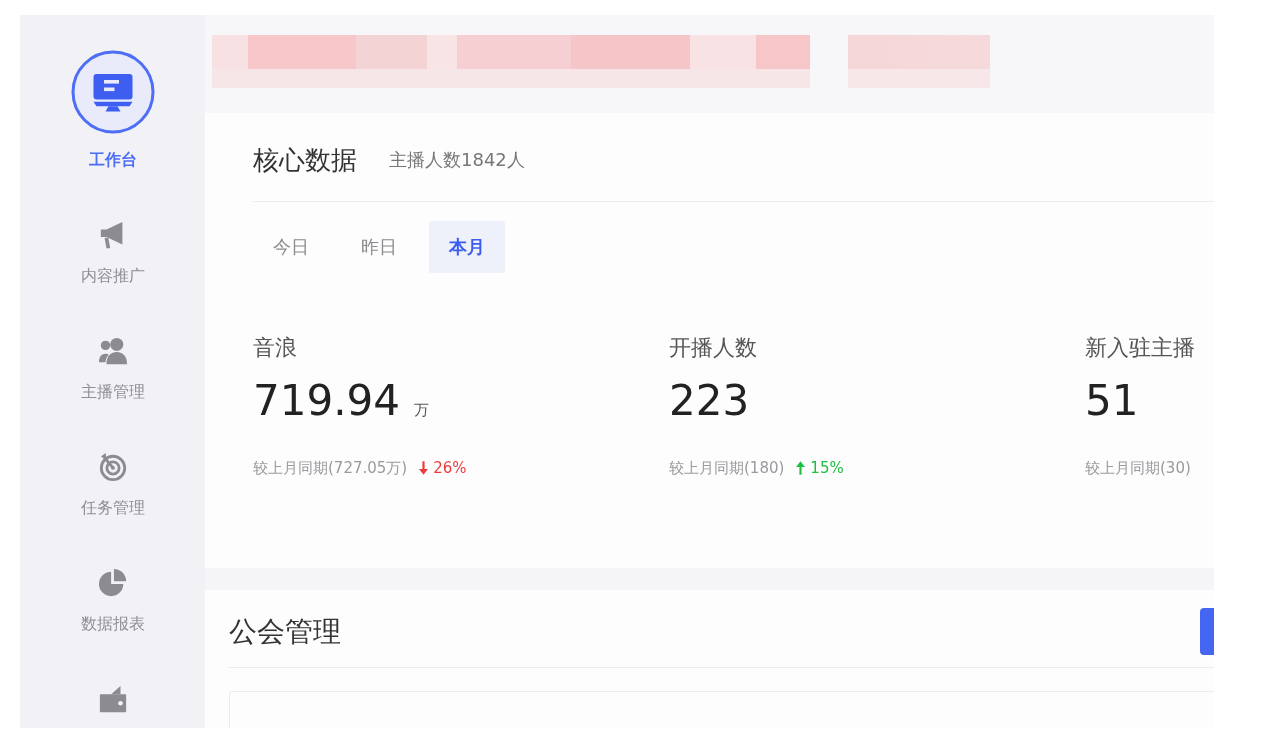 Image resolution: width=1280 pixels, height=748 pixels. I want to click on metric-label: 音浪, so click(275, 348).